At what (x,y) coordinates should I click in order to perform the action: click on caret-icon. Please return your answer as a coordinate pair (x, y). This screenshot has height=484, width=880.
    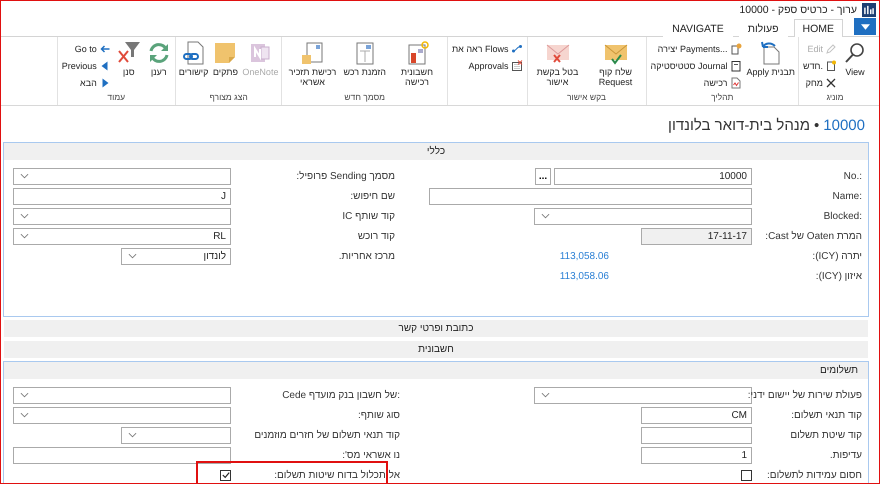
    Looking at the image, I should click on (865, 27).